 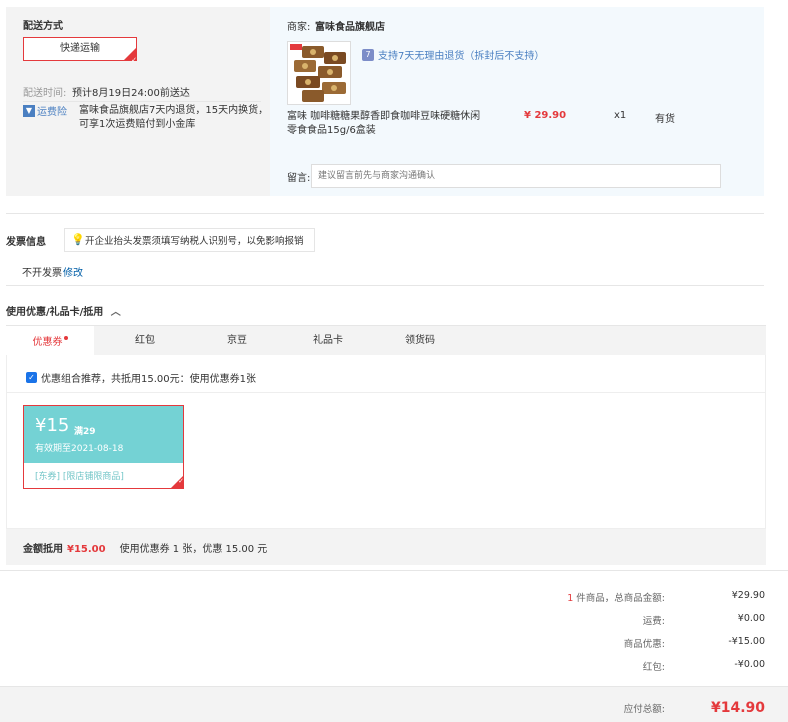 What do you see at coordinates (174, 110) in the screenshot?
I see `insurance-desc-line-1: 富味食品旗舰店7天内退货，15天内换货，` at bounding box center [174, 110].